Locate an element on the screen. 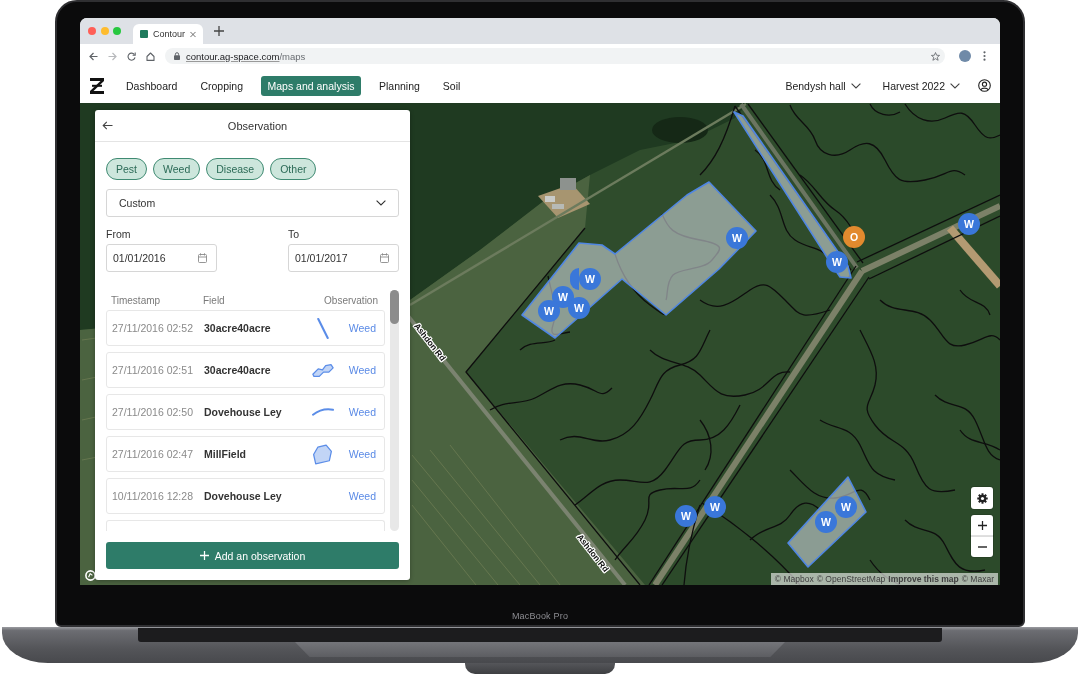 The height and width of the screenshot is (675, 1080). date-label: To is located at coordinates (294, 234).